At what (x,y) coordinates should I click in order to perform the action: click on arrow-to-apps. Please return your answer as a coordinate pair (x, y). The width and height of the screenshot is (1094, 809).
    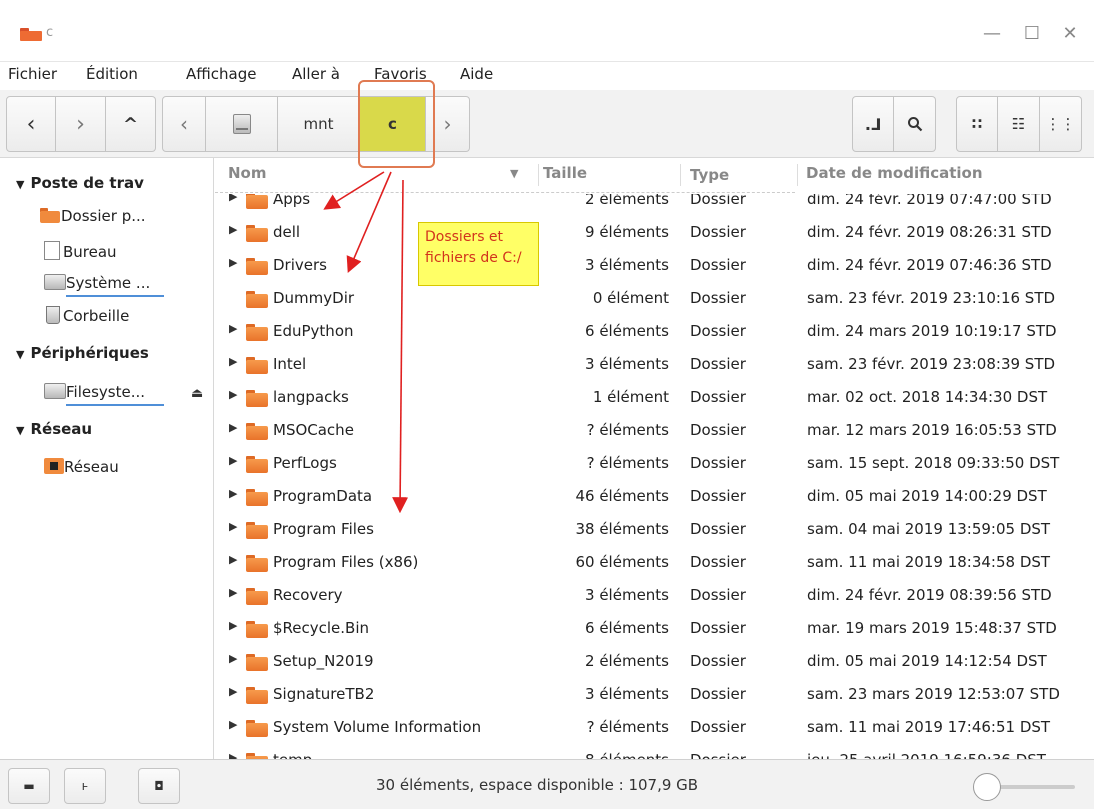
    Looking at the image, I should click on (354, 190).